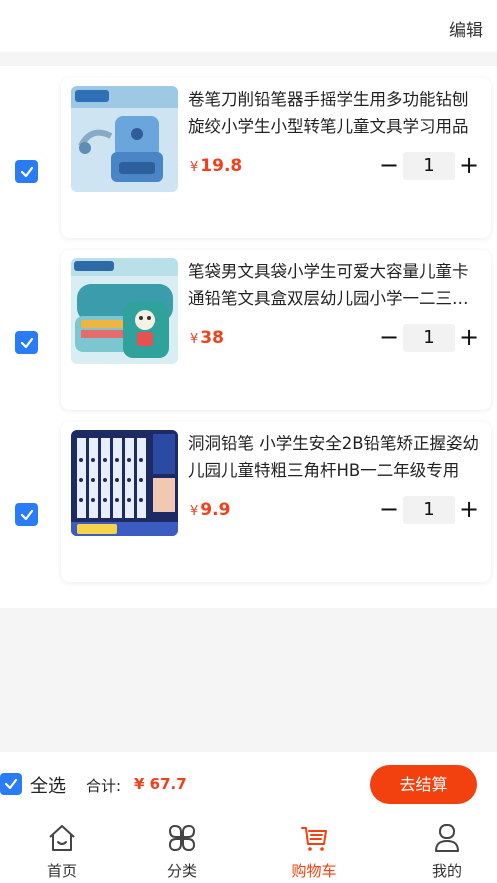 The width and height of the screenshot is (497, 883). What do you see at coordinates (124, 139) in the screenshot?
I see `product-image-pencil-sharpener` at bounding box center [124, 139].